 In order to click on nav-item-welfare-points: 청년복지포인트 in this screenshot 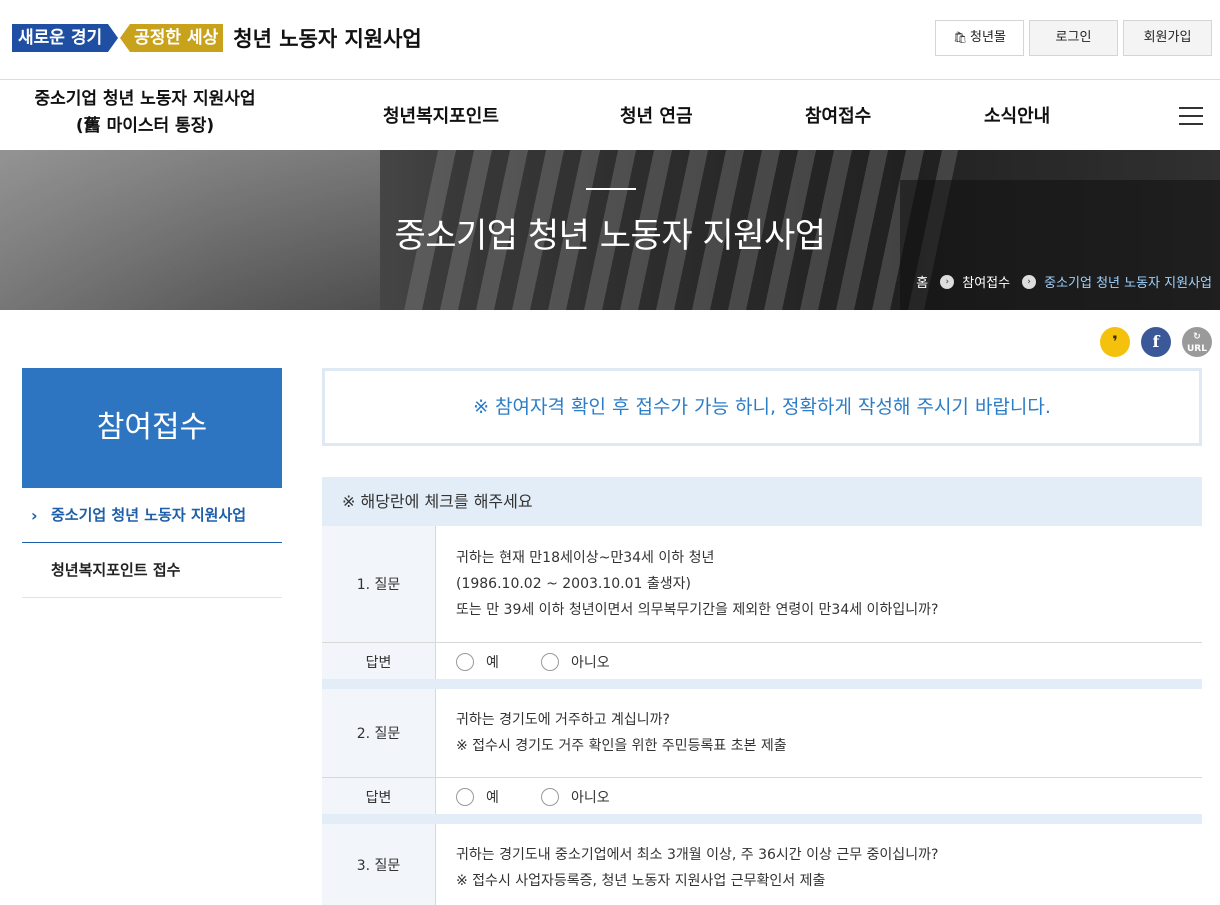, I will do `click(441, 115)`.